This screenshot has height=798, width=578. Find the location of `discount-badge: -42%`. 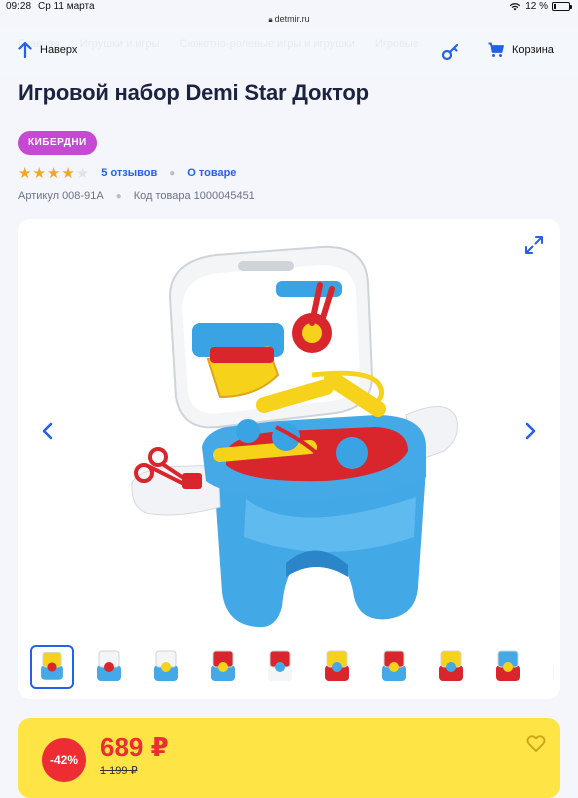

discount-badge: -42% is located at coordinates (64, 760).